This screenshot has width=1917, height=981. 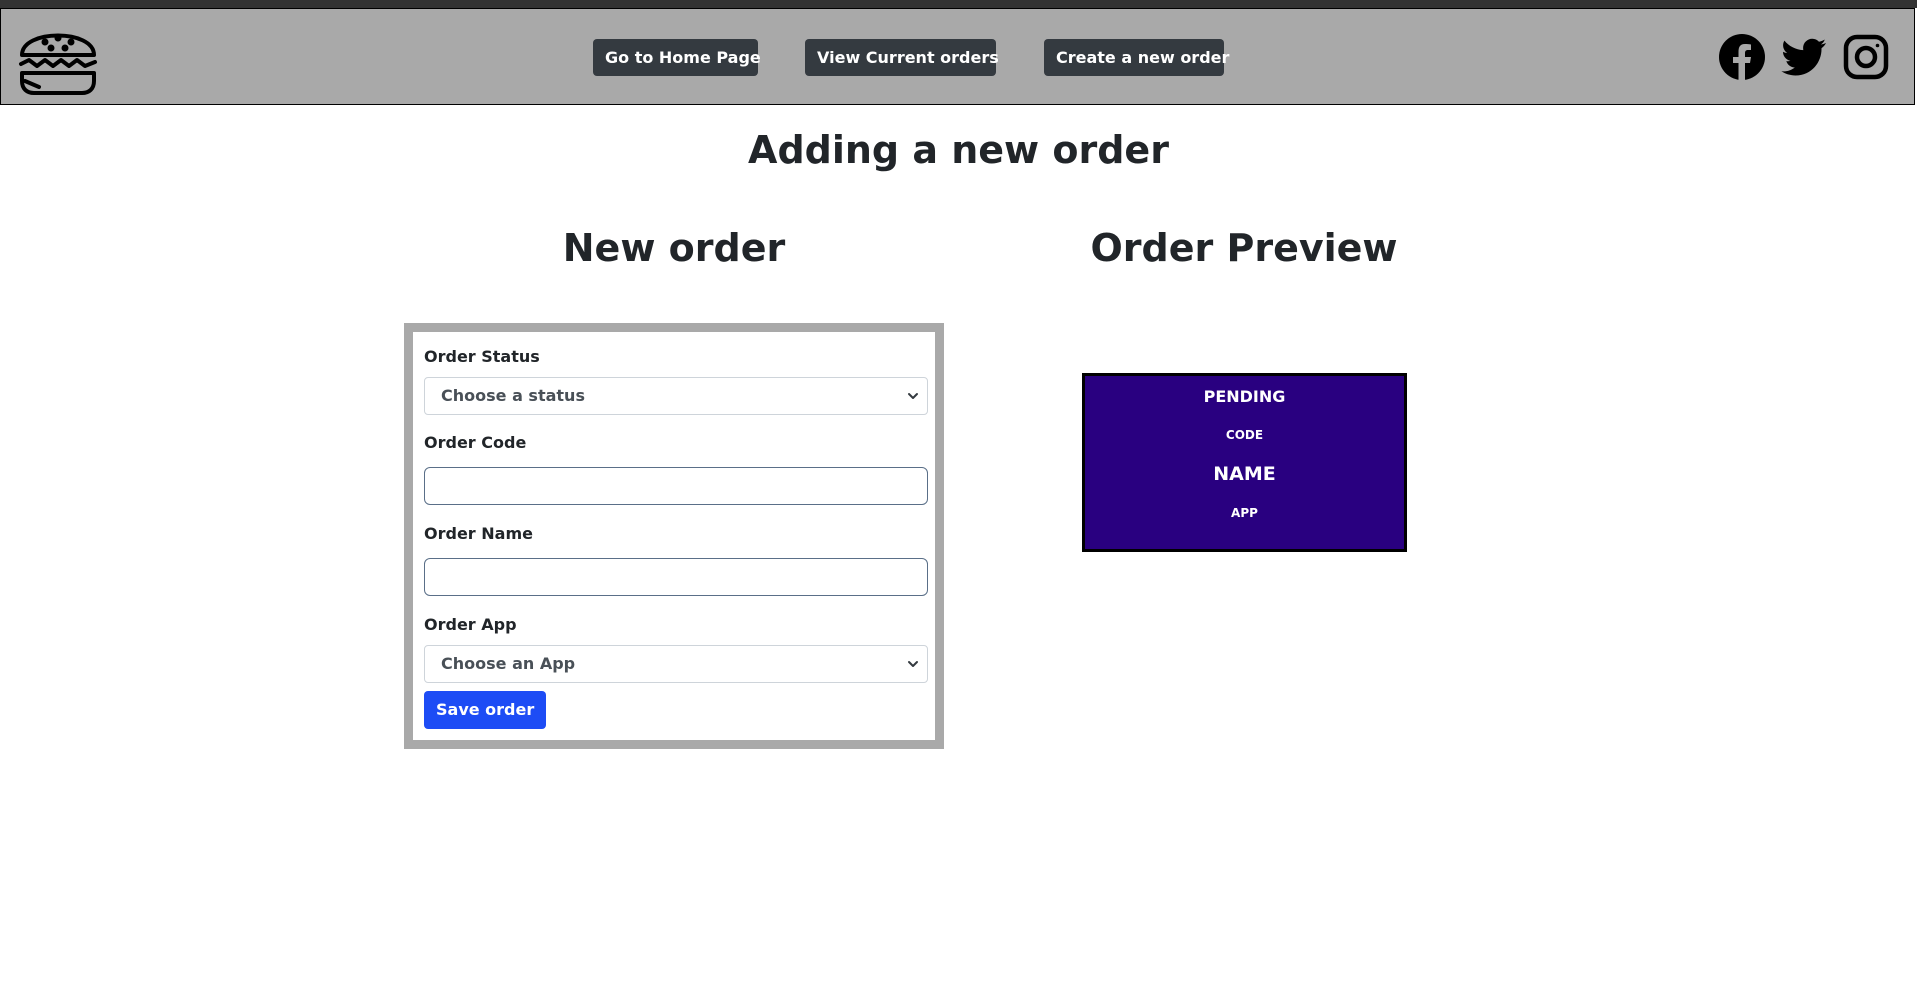 I want to click on order-code-input, so click(x=676, y=486).